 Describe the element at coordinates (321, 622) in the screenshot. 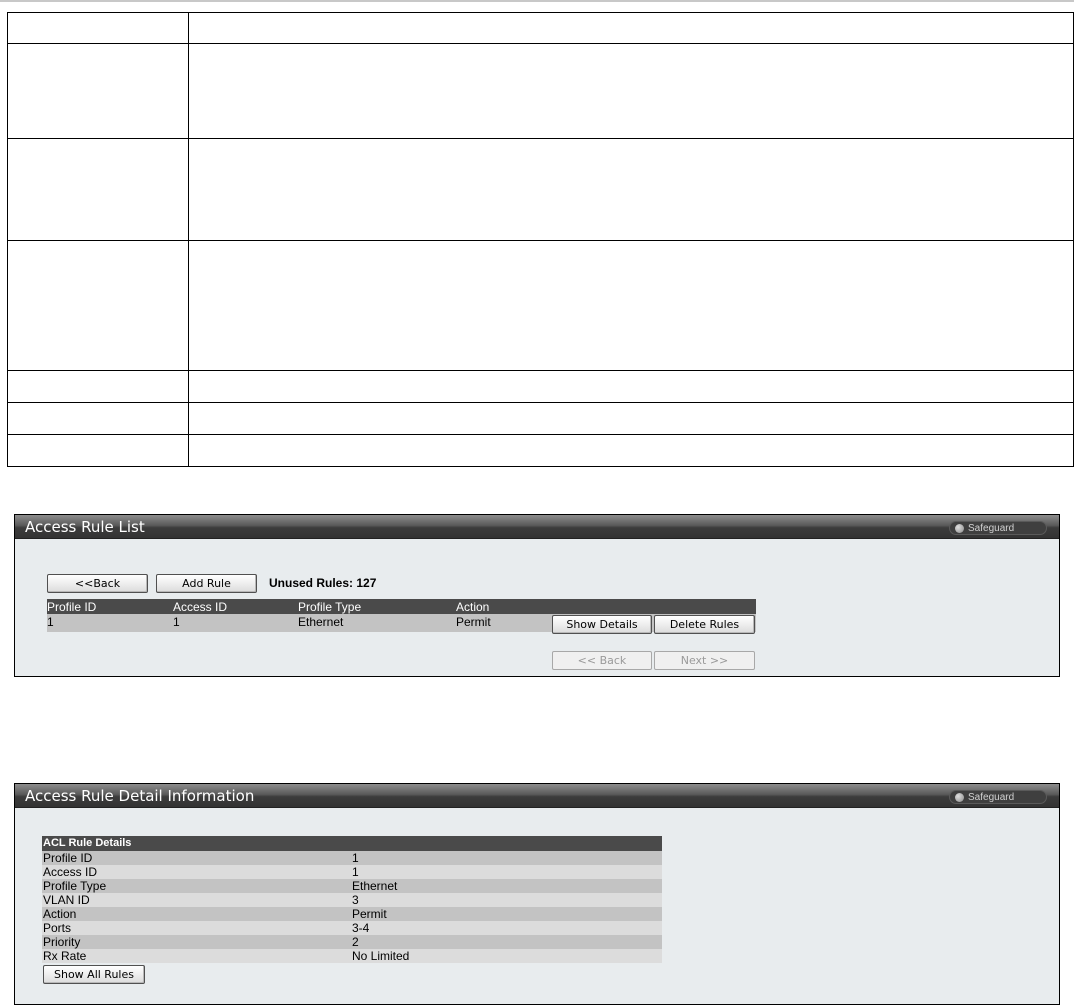

I see `row-profile-type: Ethernet` at that location.